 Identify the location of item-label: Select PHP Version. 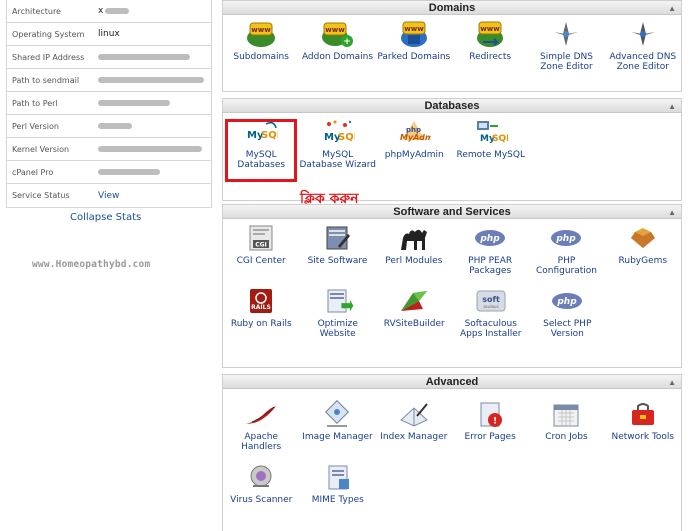
(567, 329).